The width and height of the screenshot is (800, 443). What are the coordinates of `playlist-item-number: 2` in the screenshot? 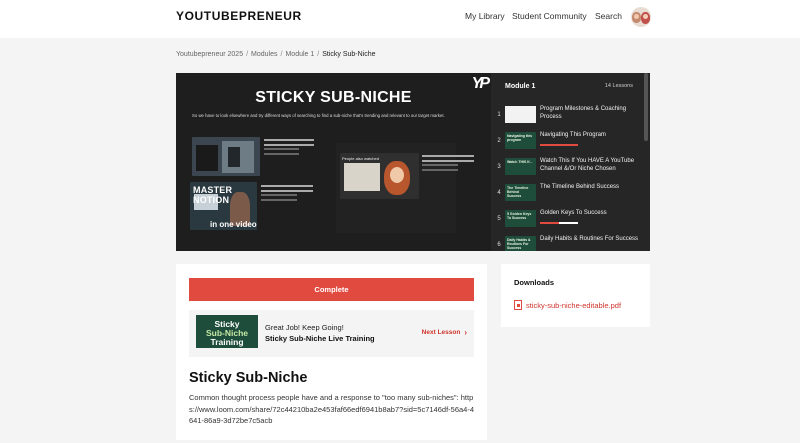 It's located at (499, 141).